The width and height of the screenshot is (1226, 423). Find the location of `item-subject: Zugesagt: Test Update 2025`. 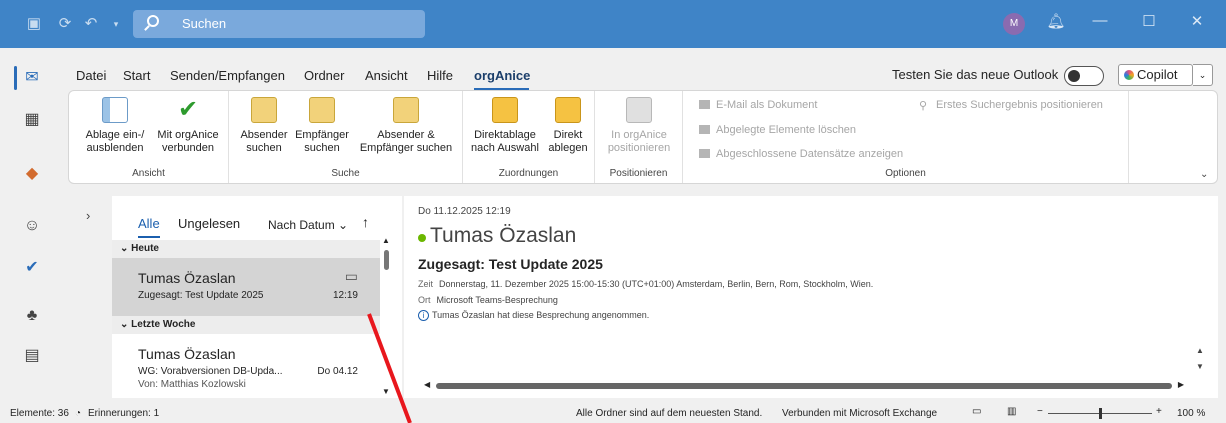

item-subject: Zugesagt: Test Update 2025 is located at coordinates (201, 295).